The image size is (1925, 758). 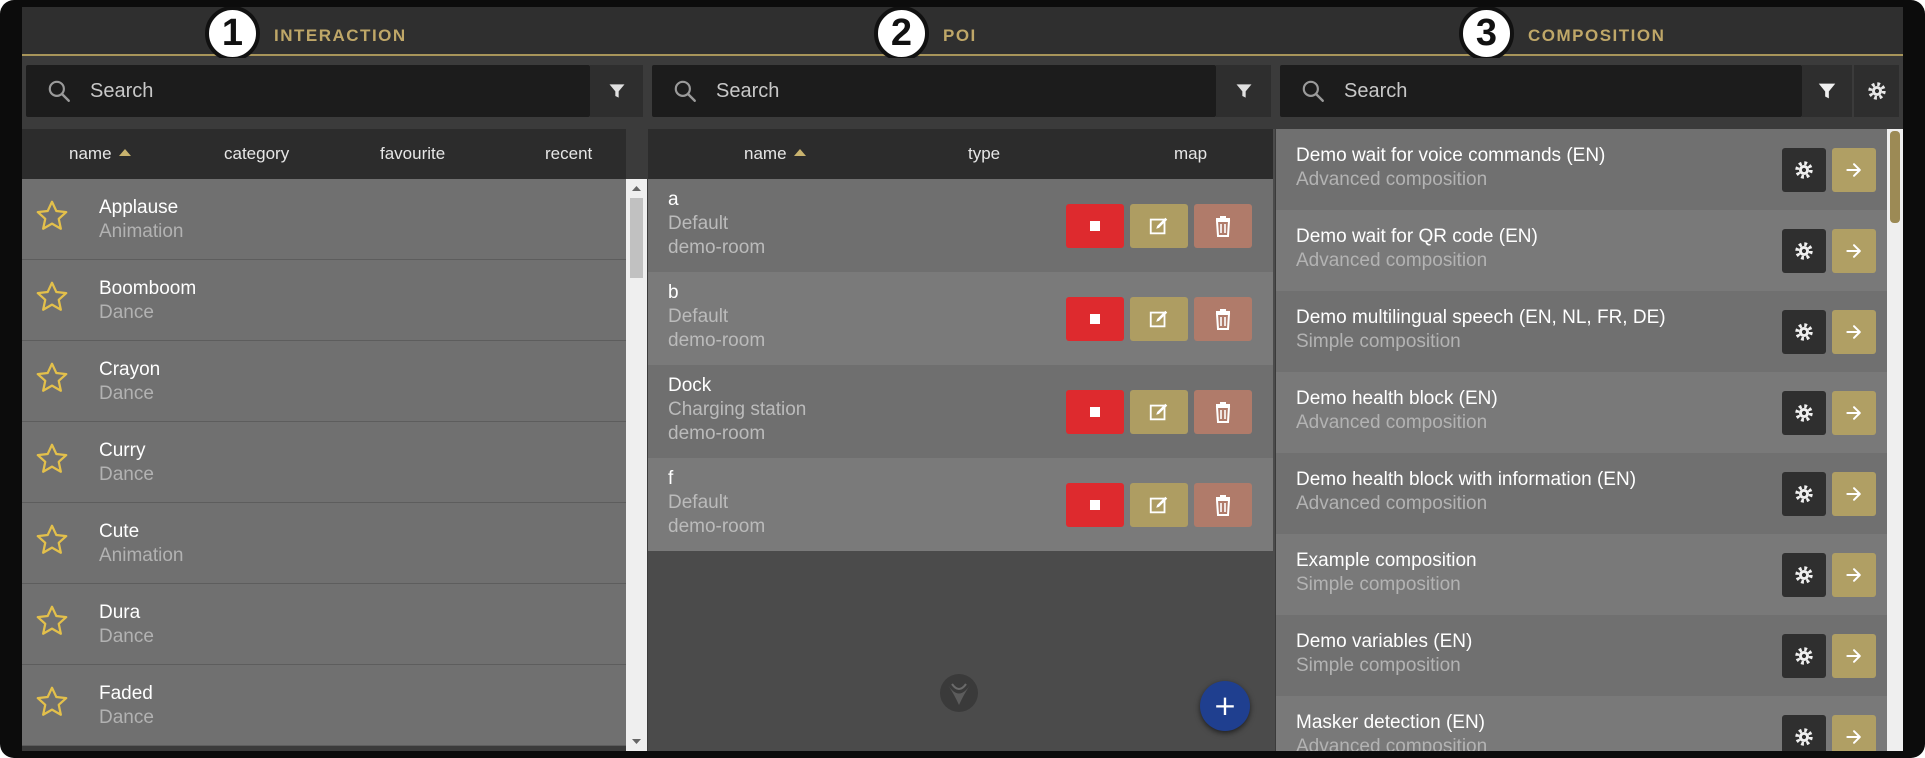 What do you see at coordinates (1243, 91) in the screenshot?
I see `poi-filter-button` at bounding box center [1243, 91].